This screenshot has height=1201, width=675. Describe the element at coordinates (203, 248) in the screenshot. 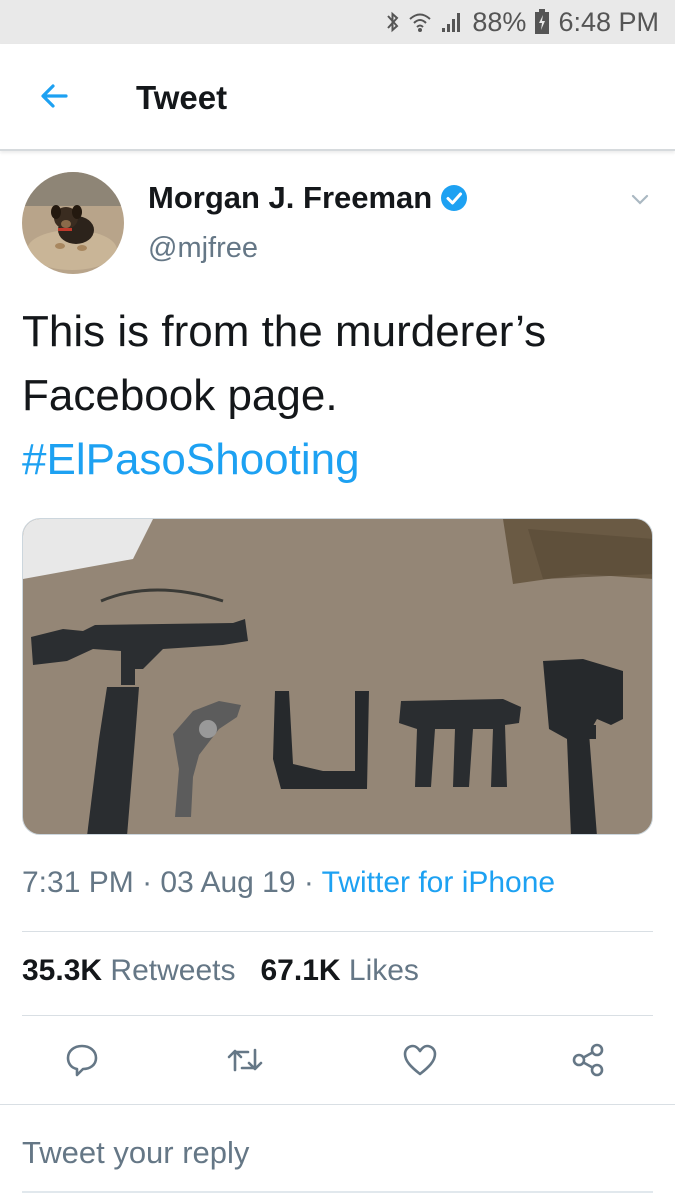

I see `author-handle: @mjfree` at that location.